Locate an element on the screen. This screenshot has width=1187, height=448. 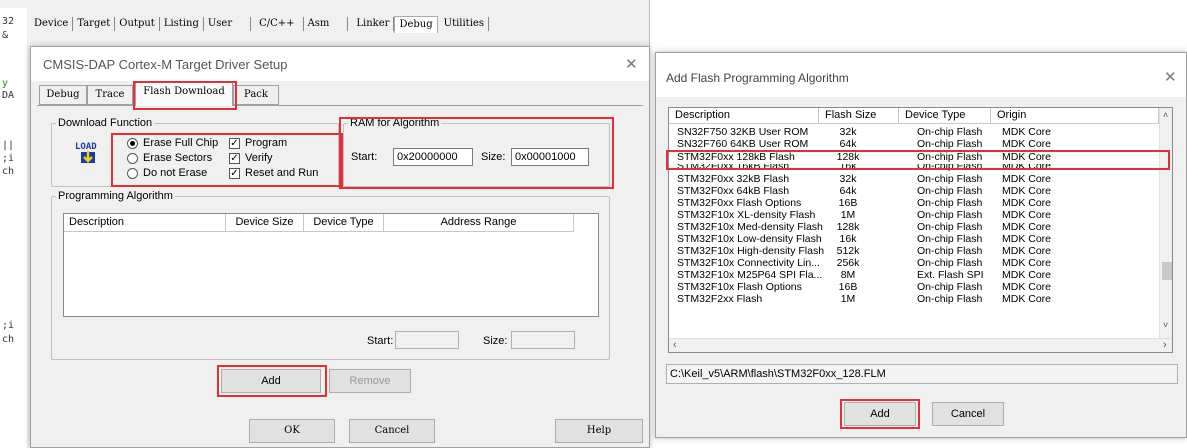
vertical-scrollbar: ˄ ˅ is located at coordinates (1165, 223).